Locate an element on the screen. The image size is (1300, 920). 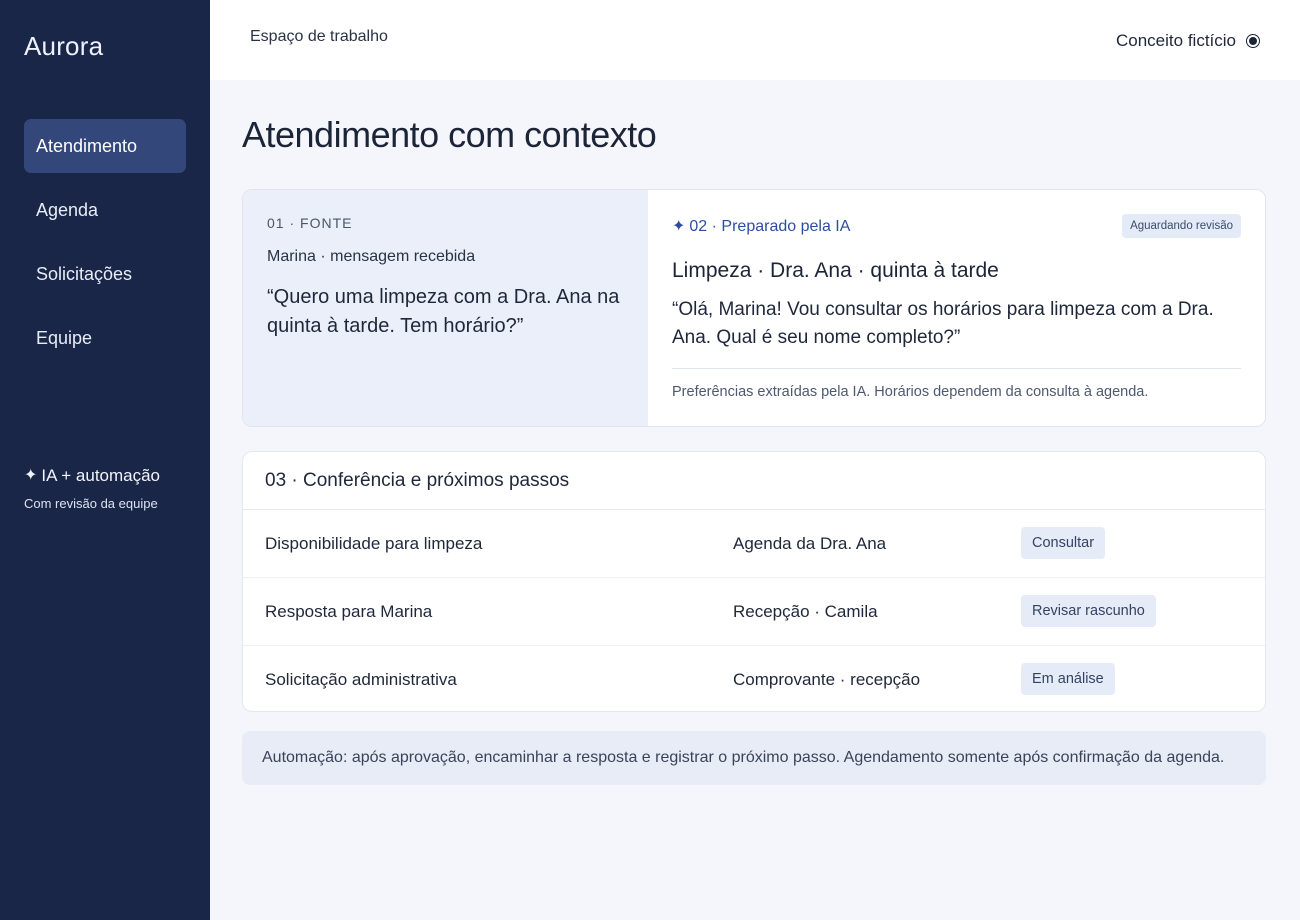
step-owner: Agenda da Dra. Ana is located at coordinates (810, 543).